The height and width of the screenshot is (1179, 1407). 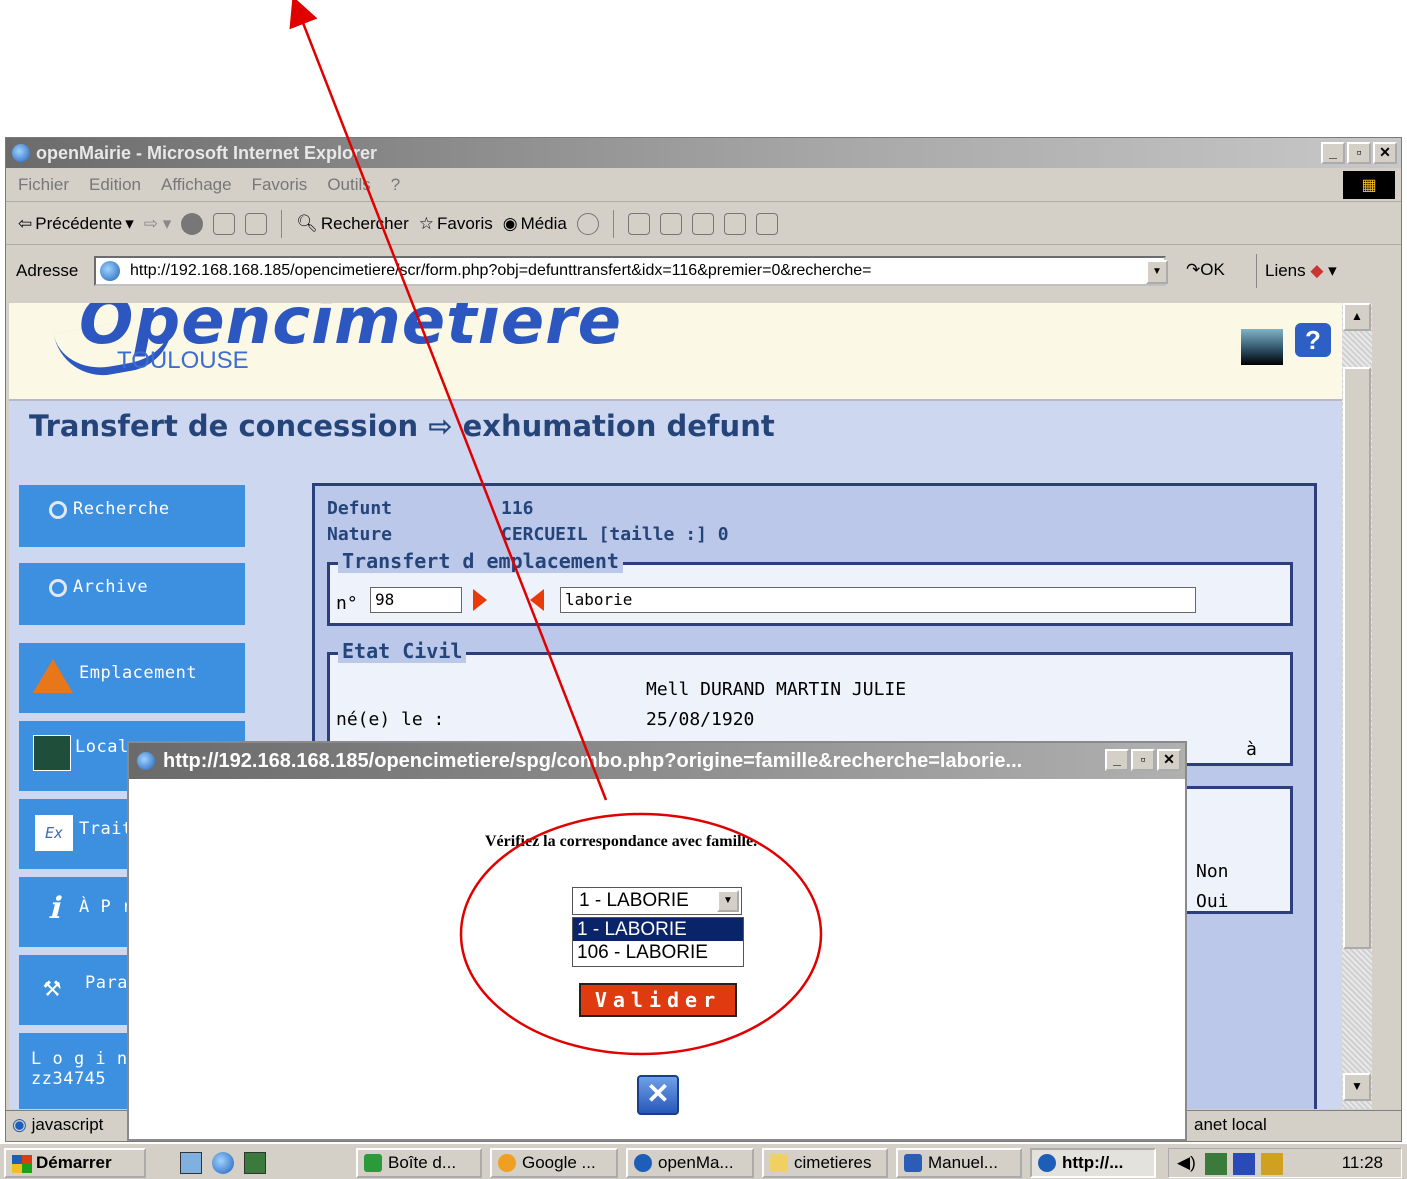 What do you see at coordinates (657, 901) in the screenshot?
I see `famille-select: 1 - LABORIE ▼` at bounding box center [657, 901].